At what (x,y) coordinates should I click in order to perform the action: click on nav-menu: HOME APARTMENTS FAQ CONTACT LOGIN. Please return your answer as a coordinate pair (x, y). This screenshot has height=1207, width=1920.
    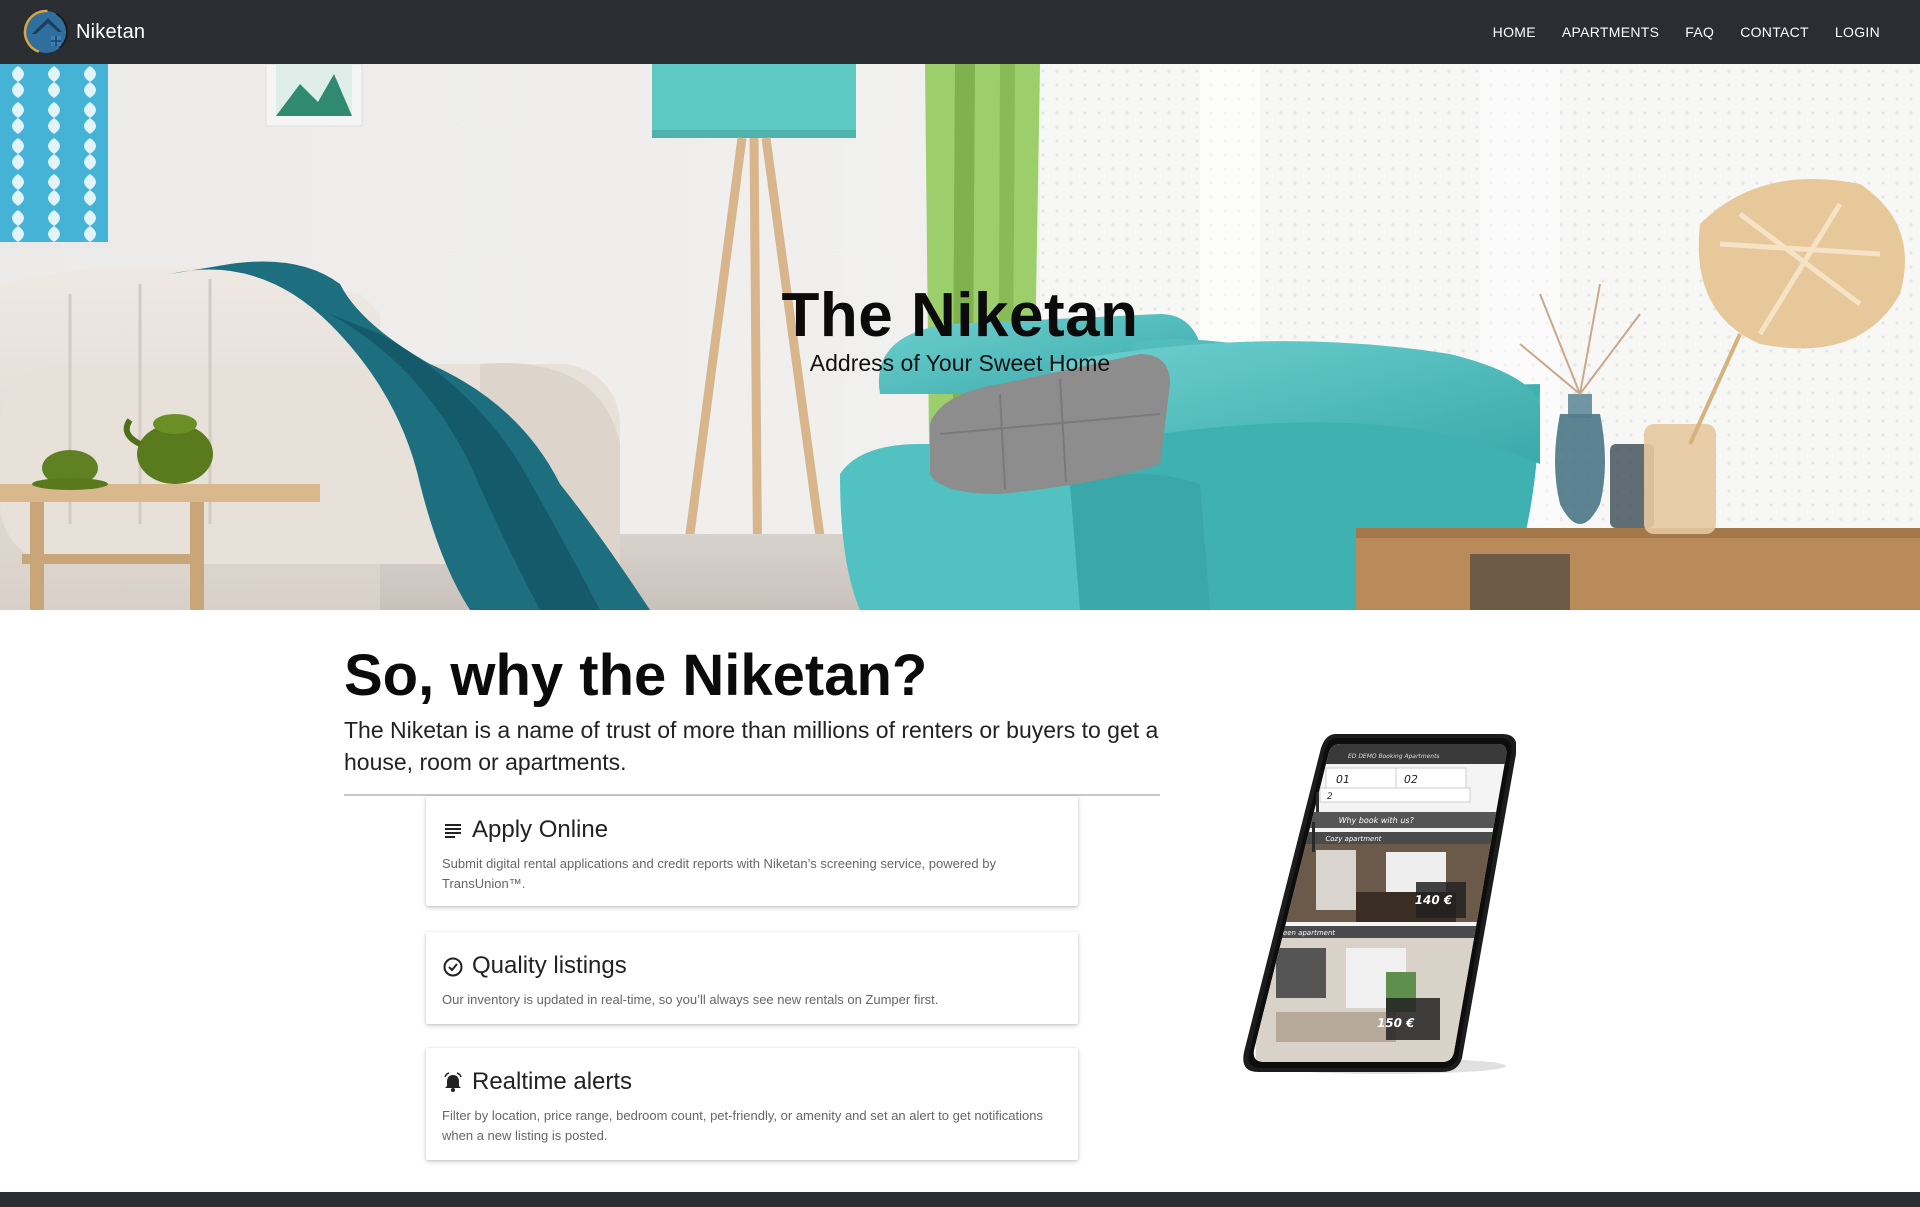
    Looking at the image, I should click on (1679, 32).